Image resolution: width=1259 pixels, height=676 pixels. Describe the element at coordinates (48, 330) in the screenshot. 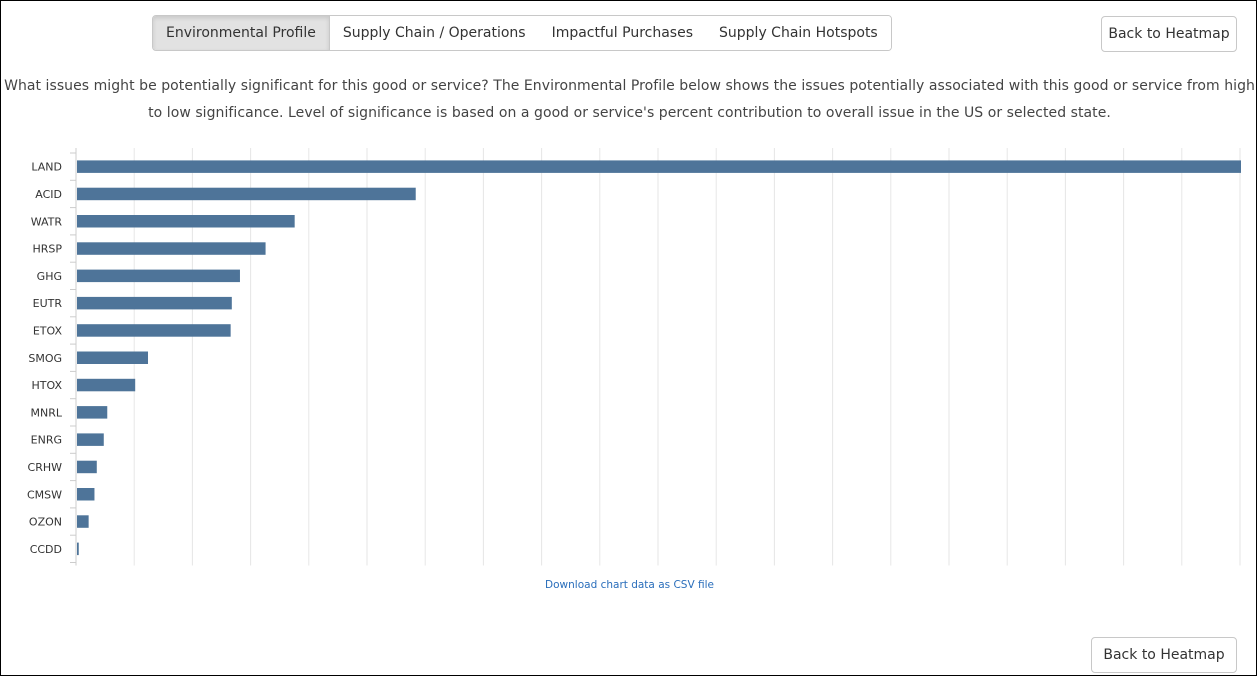

I see `y-tick-label: ETOX` at that location.